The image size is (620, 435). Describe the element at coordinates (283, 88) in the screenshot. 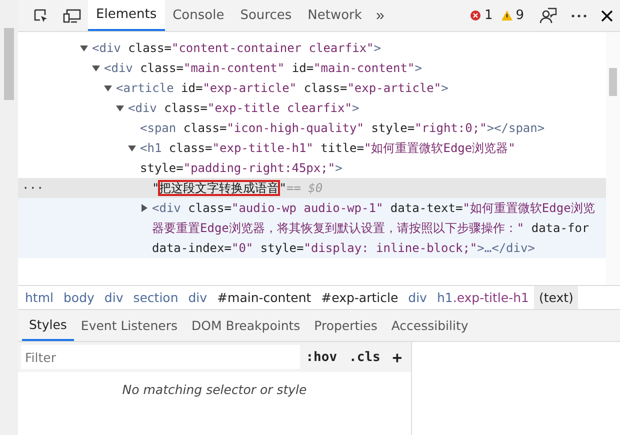

I see `dom-node-markup: <article id="exp-article" class="exp-article">` at that location.